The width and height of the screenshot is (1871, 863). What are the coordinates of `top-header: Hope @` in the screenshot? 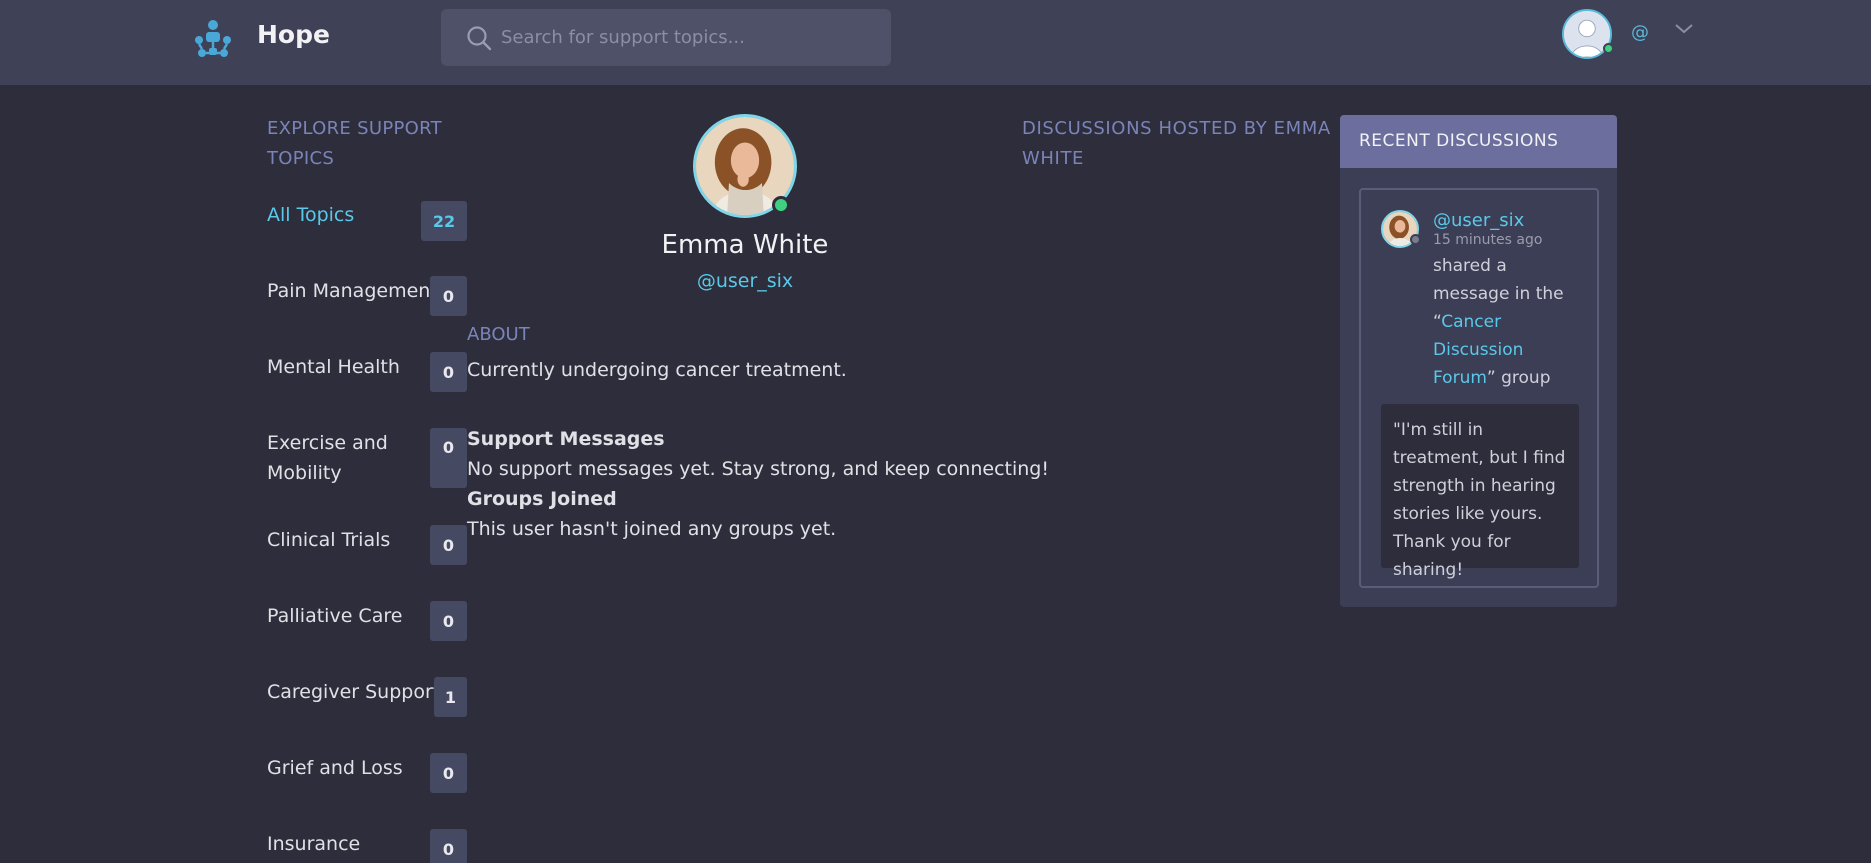 It's located at (935, 42).